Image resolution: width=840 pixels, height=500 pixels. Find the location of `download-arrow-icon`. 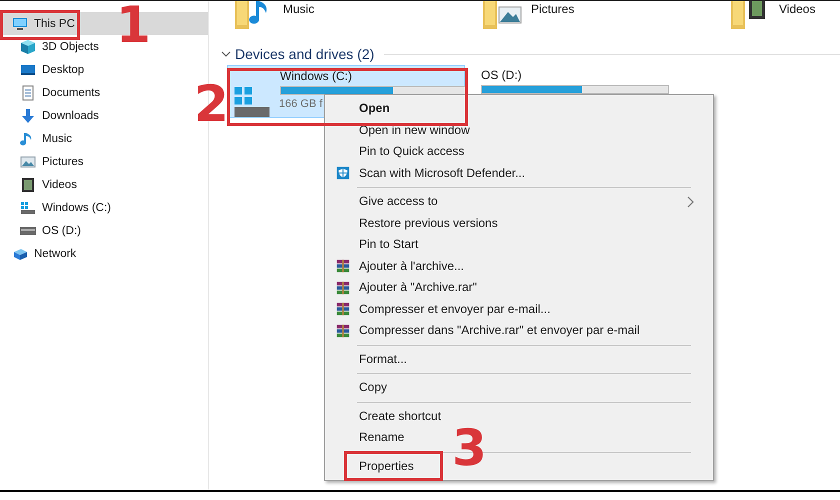

download-arrow-icon is located at coordinates (28, 116).